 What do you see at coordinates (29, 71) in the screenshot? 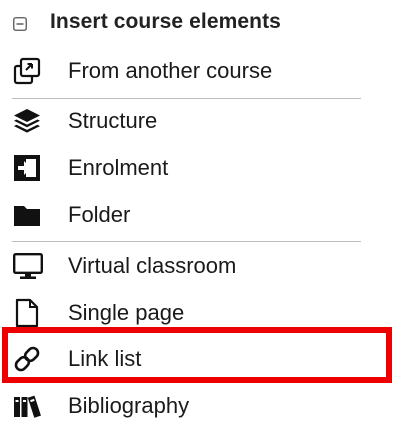
I see `copy-icon` at bounding box center [29, 71].